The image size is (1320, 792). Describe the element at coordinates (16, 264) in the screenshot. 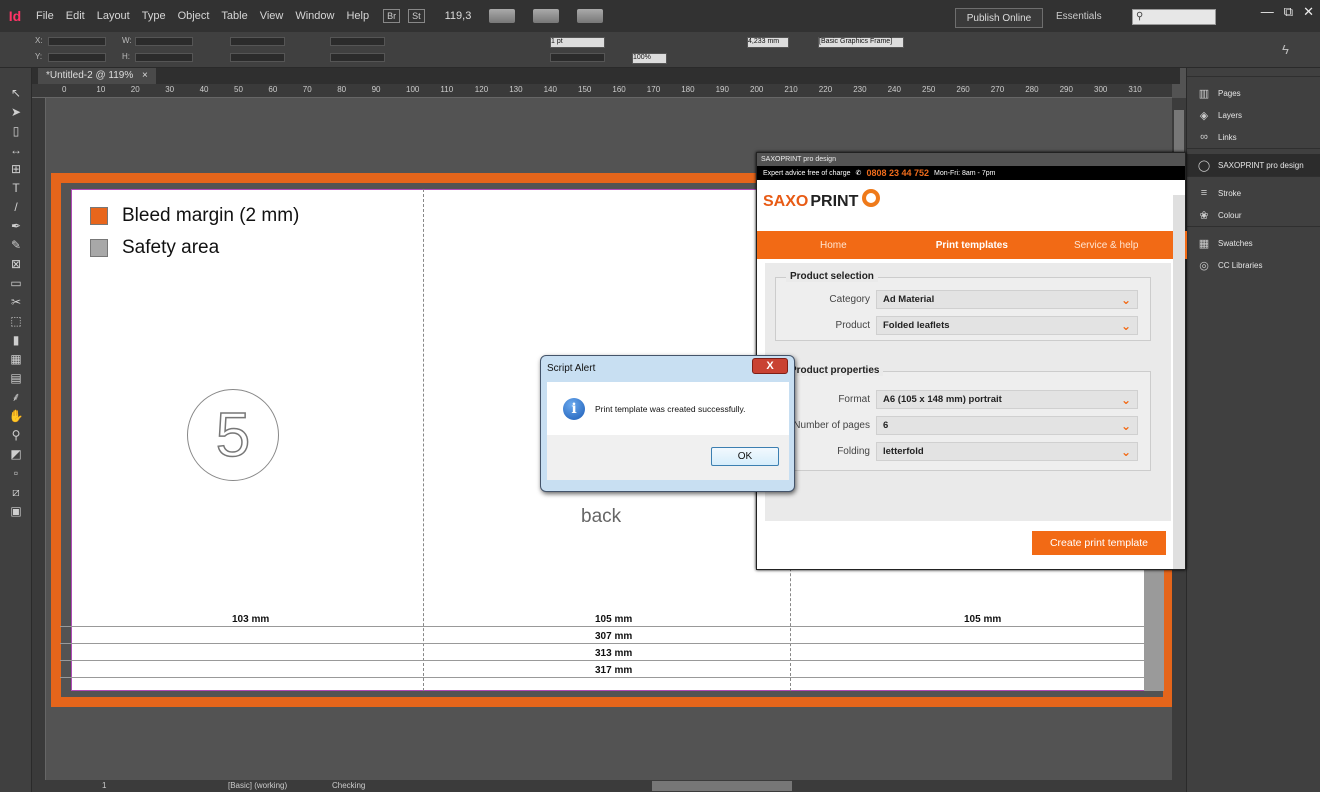

I see `rectangle-frame-tool-icon: ⊠` at that location.